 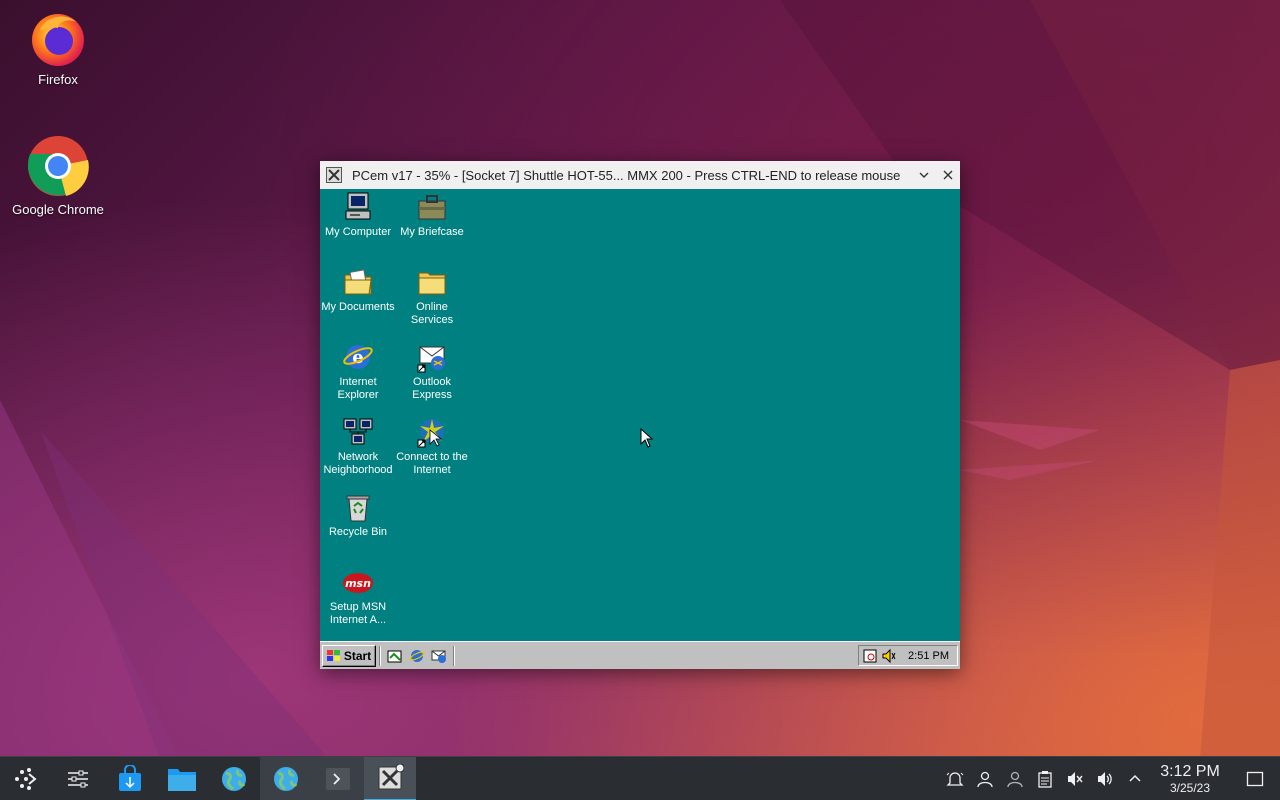 I want to click on icon-label: Recycle Bin, so click(x=358, y=532).